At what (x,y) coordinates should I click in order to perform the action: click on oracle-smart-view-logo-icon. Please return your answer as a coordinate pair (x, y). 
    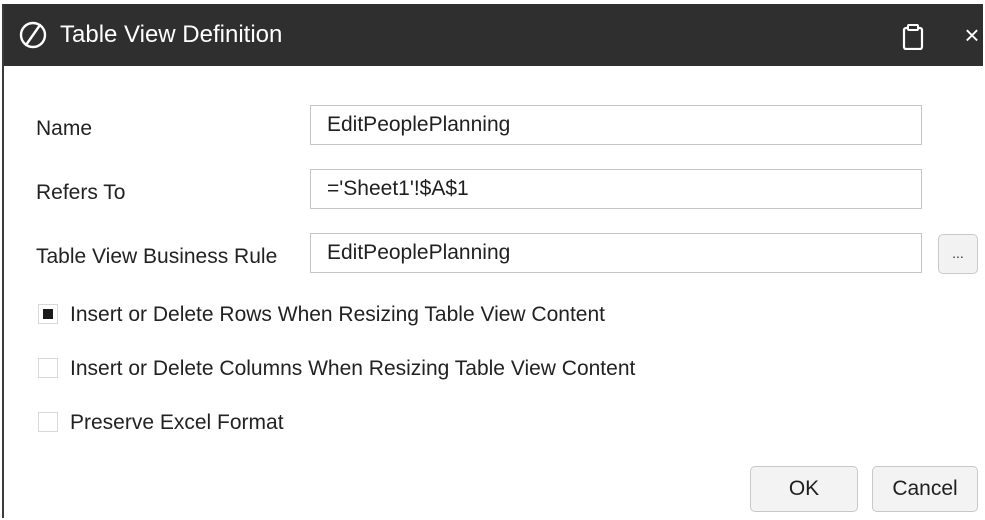
    Looking at the image, I should click on (33, 35).